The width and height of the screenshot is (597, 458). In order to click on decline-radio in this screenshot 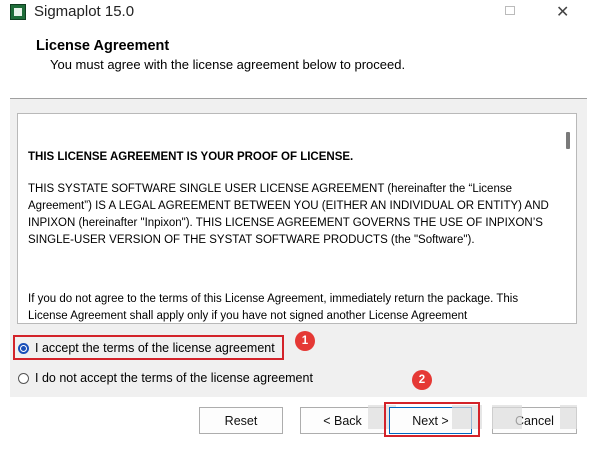, I will do `click(23, 378)`.